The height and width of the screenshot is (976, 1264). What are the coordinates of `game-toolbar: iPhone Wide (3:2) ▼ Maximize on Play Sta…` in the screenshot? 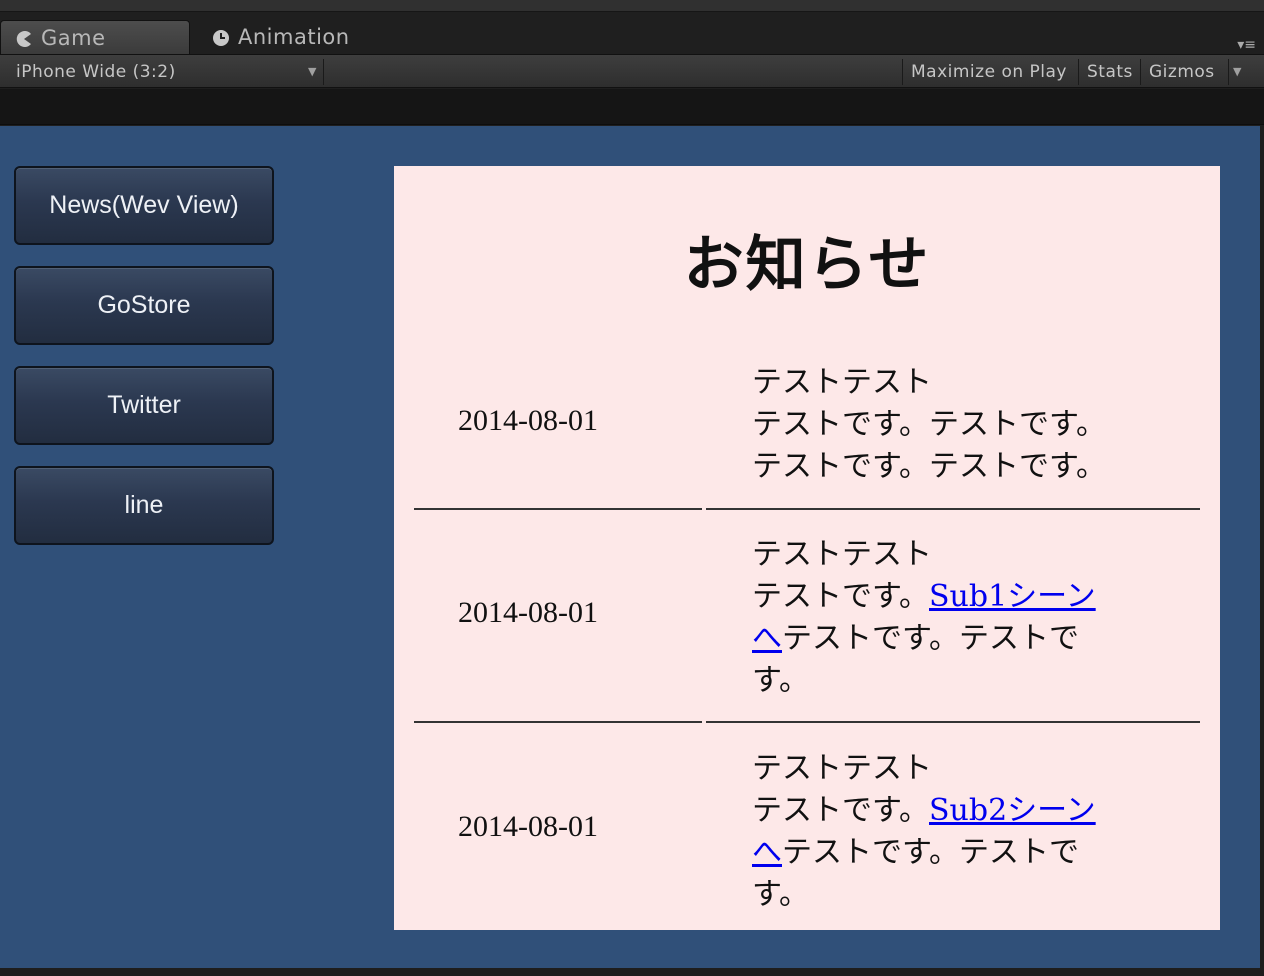 It's located at (632, 71).